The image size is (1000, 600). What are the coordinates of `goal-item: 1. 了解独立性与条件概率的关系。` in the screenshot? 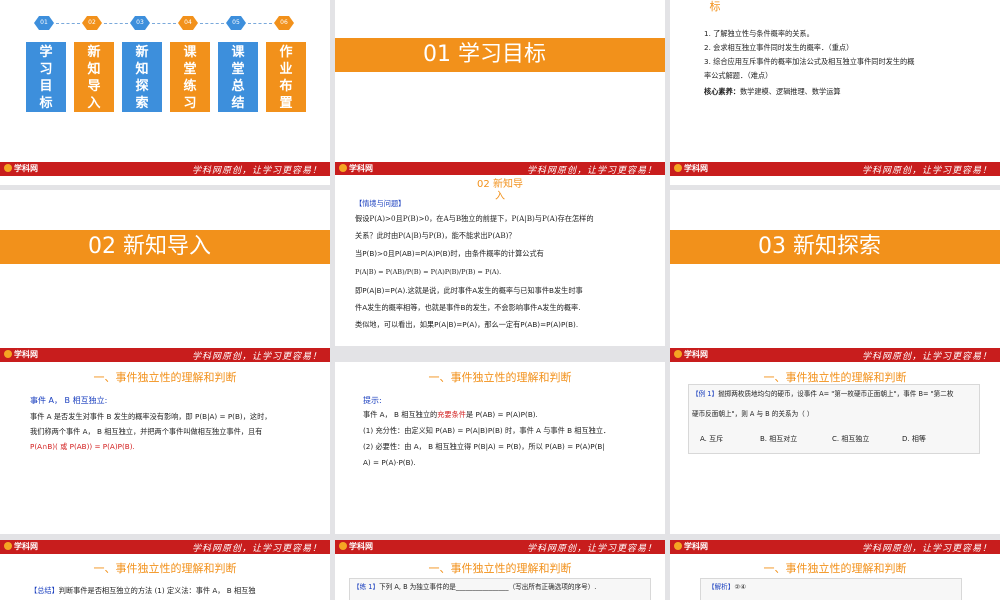 It's located at (759, 33).